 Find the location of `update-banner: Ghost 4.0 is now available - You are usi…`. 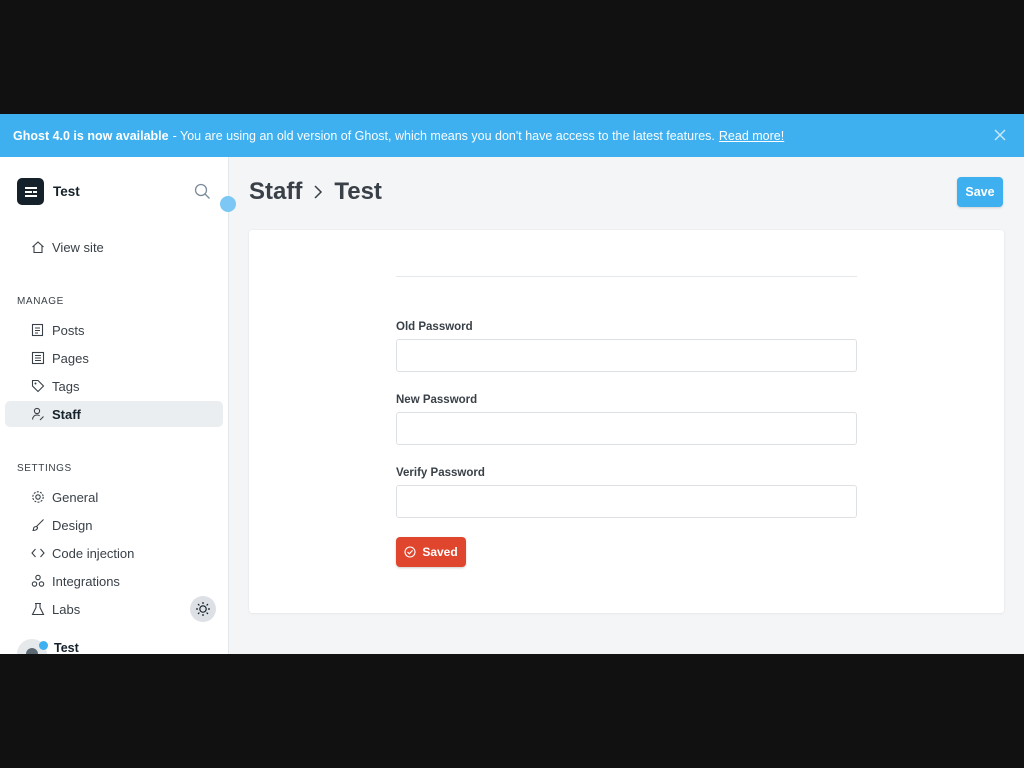

update-banner: Ghost 4.0 is now available - You are usi… is located at coordinates (512, 135).